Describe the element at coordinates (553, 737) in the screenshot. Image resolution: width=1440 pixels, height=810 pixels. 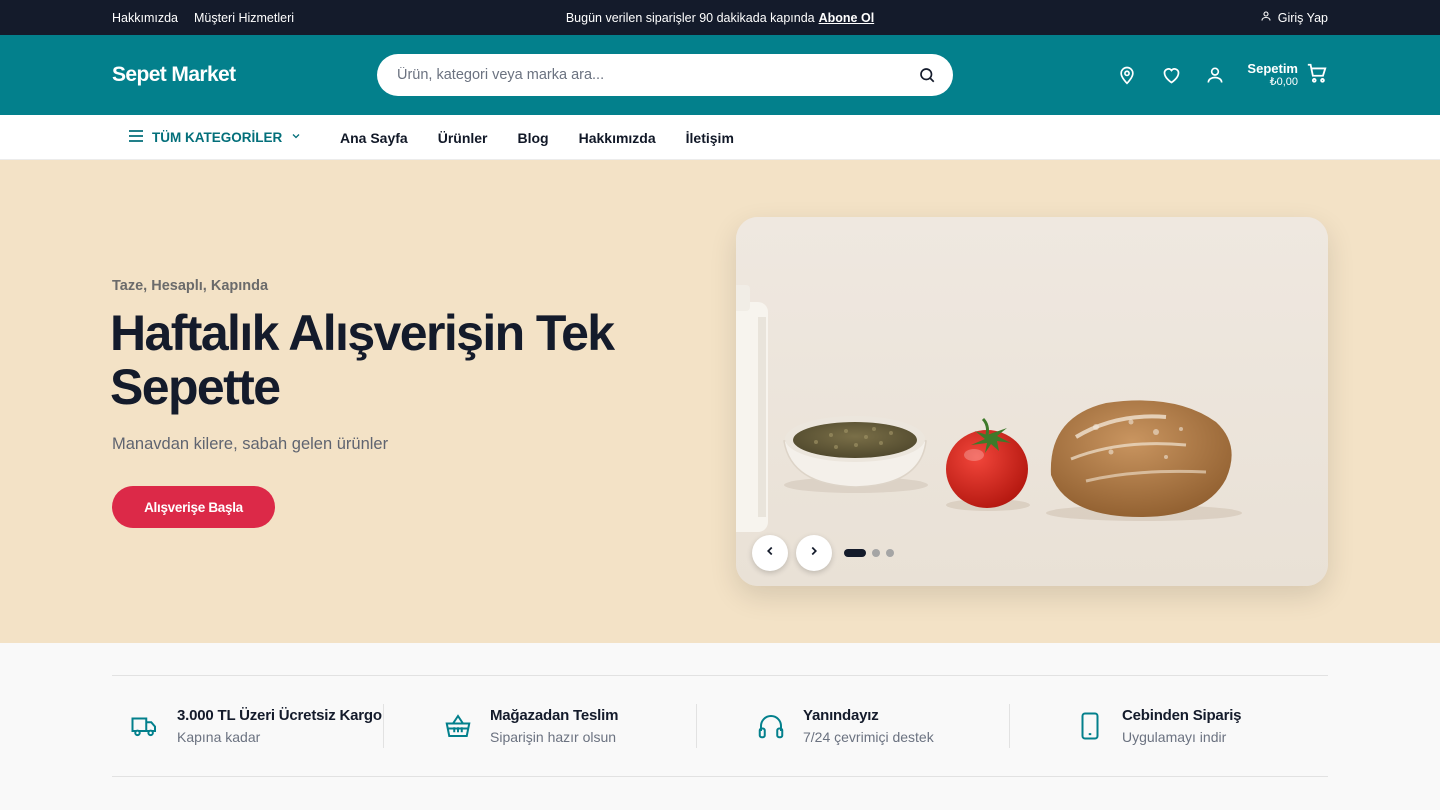
I see `feature-desc: Siparişin hazır olsun` at that location.